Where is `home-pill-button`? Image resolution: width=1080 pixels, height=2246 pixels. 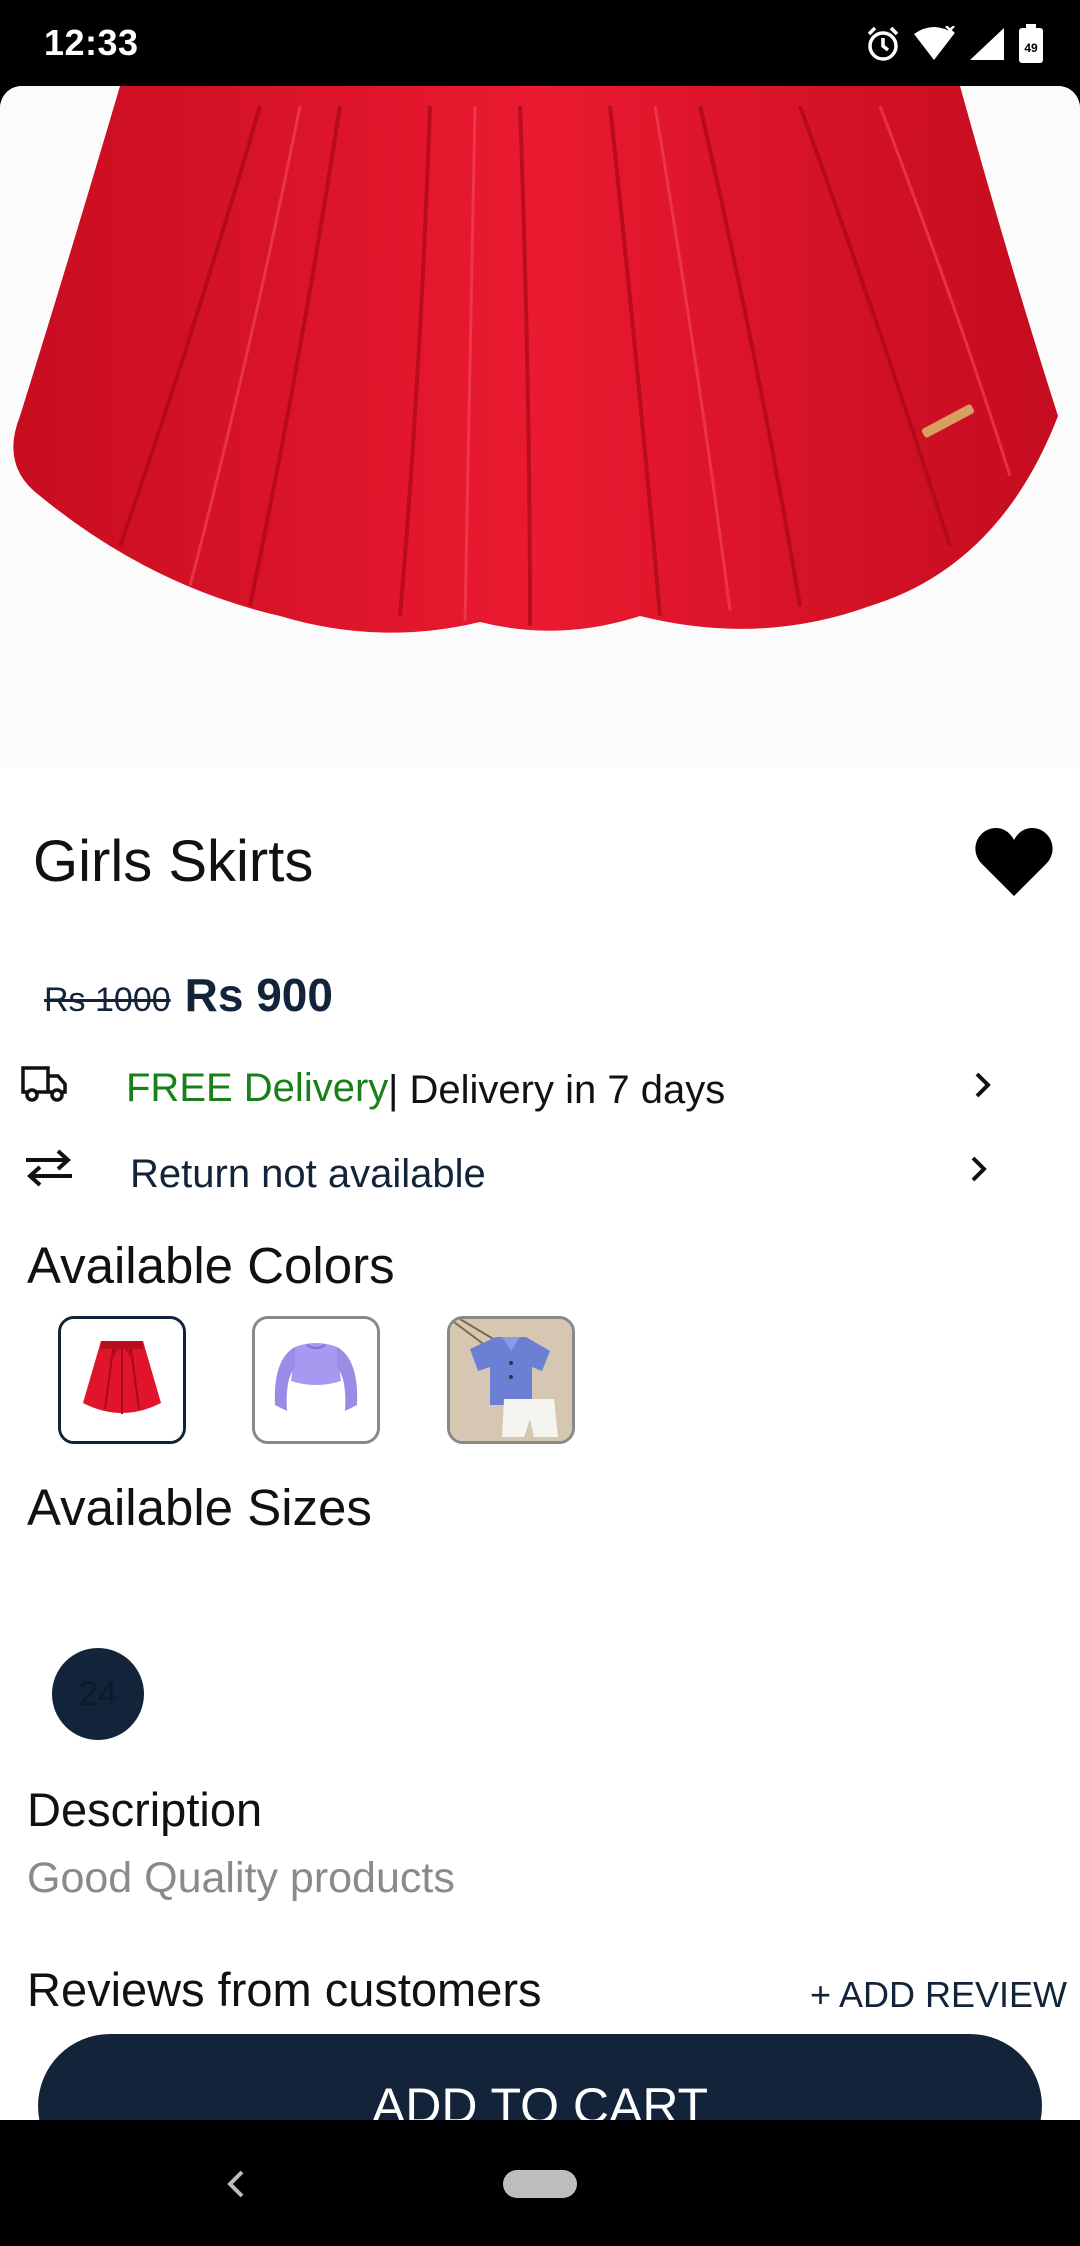
home-pill-button is located at coordinates (540, 2184).